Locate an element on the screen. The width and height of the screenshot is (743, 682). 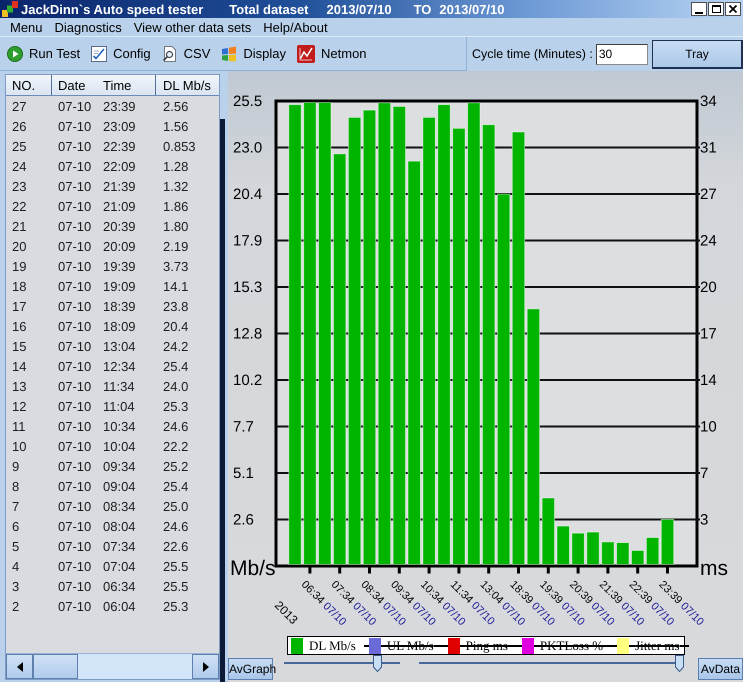
date-to: 2013/07/10 is located at coordinates (471, 9).